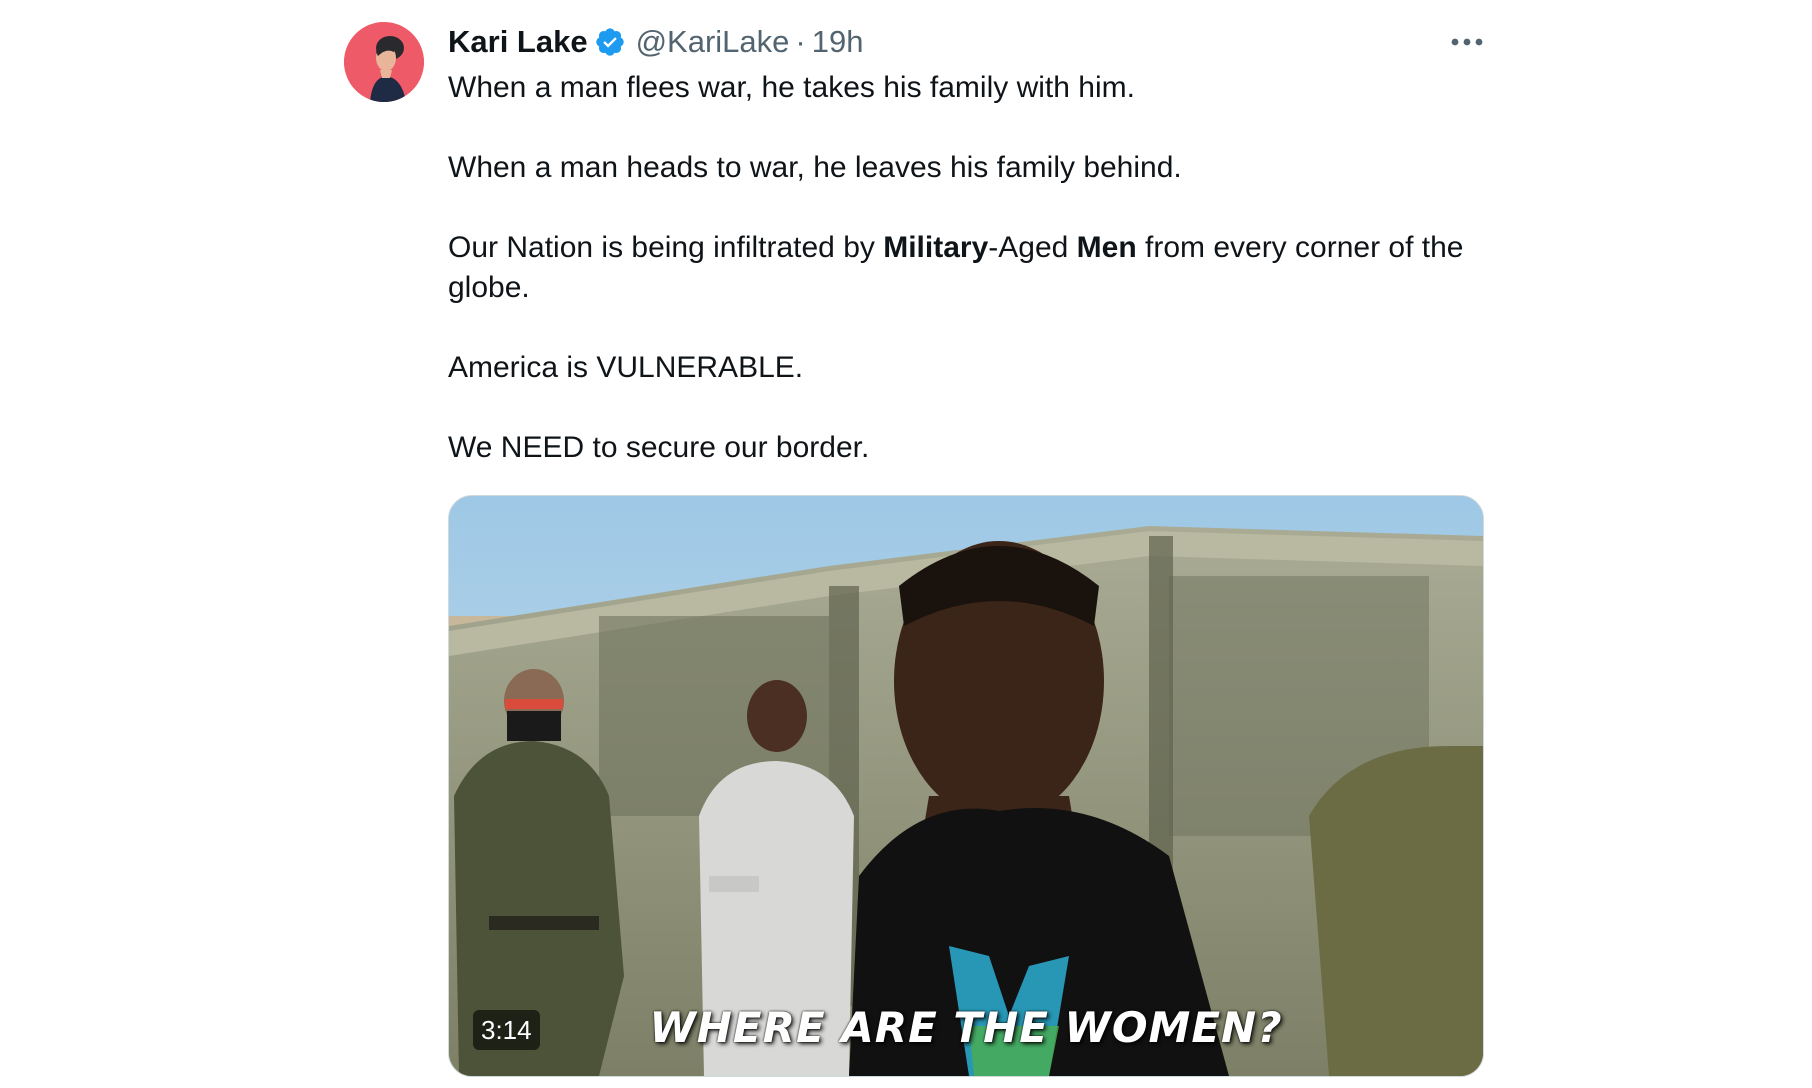  I want to click on author-avatar, so click(384, 62).